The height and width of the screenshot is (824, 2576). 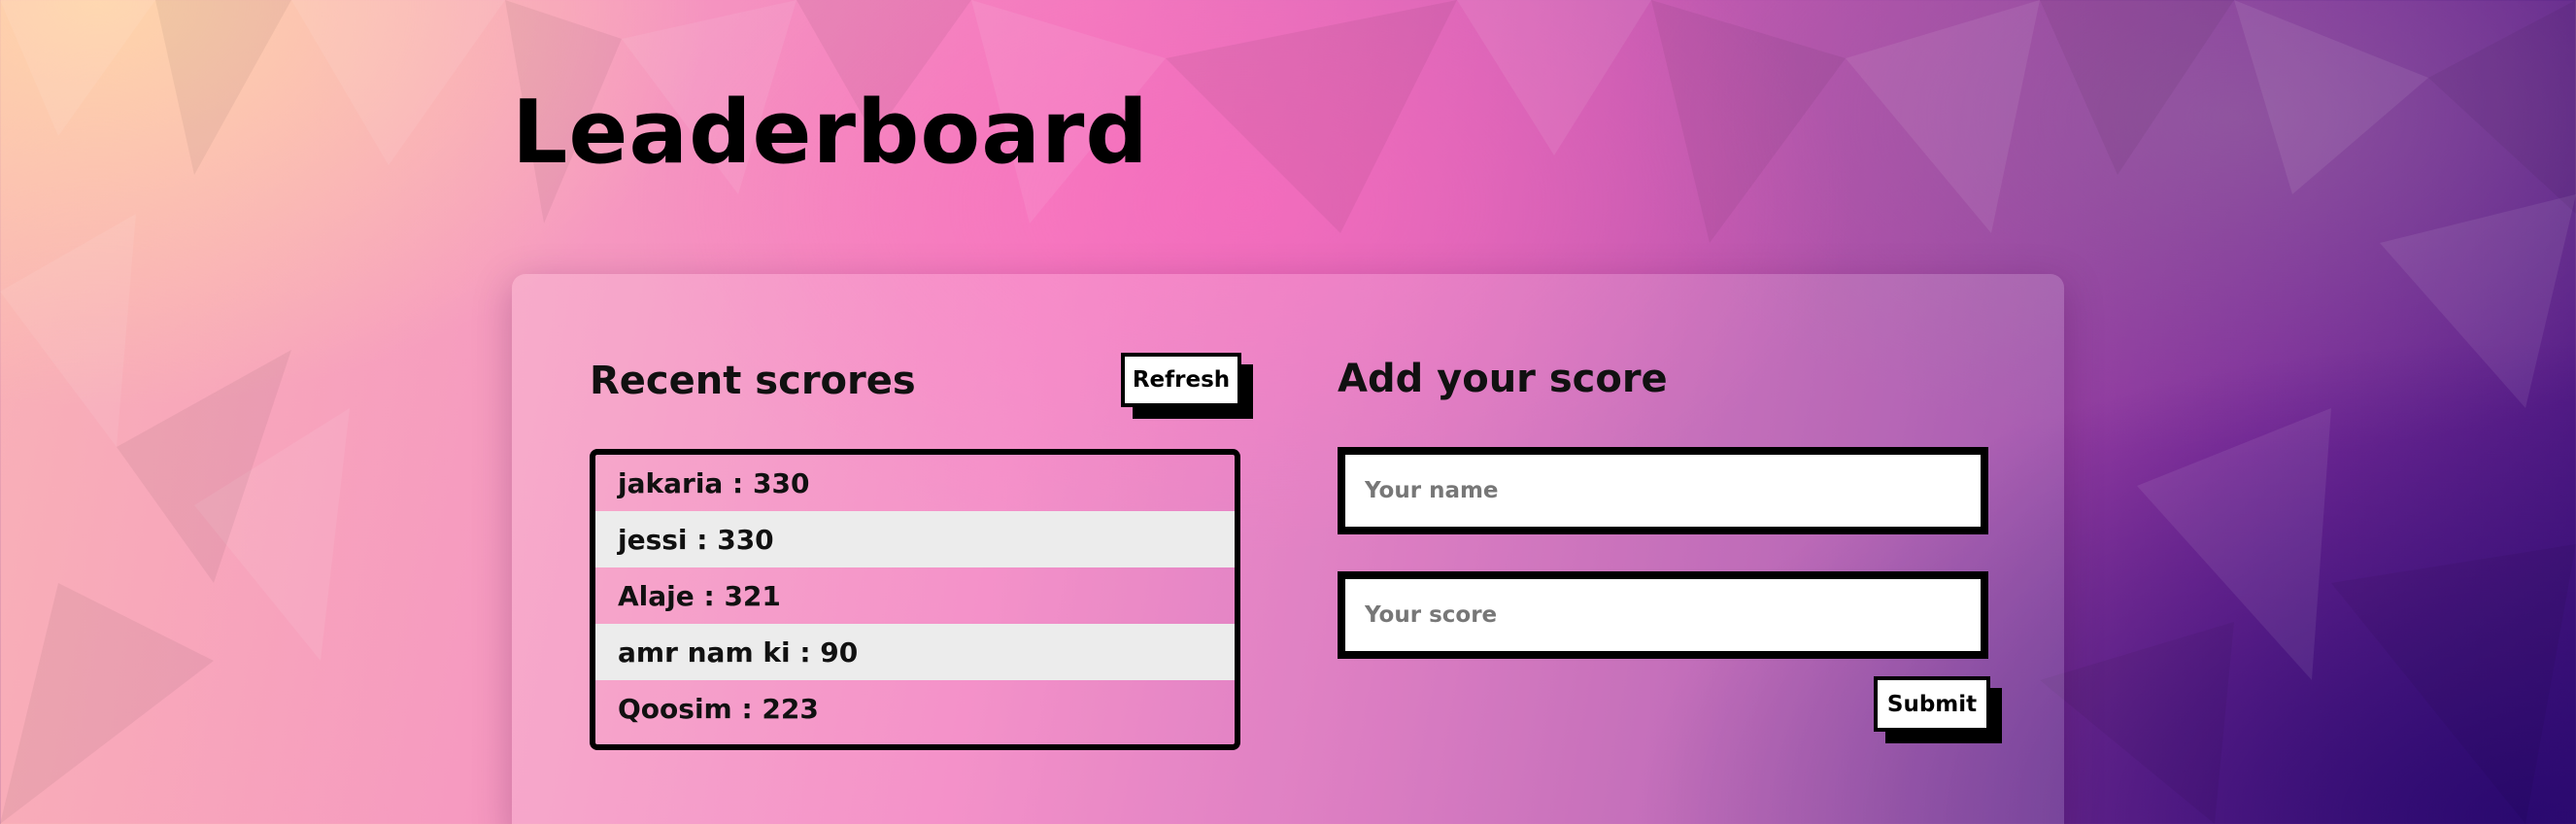 I want to click on score-list-item: jessi : 330, so click(x=915, y=539).